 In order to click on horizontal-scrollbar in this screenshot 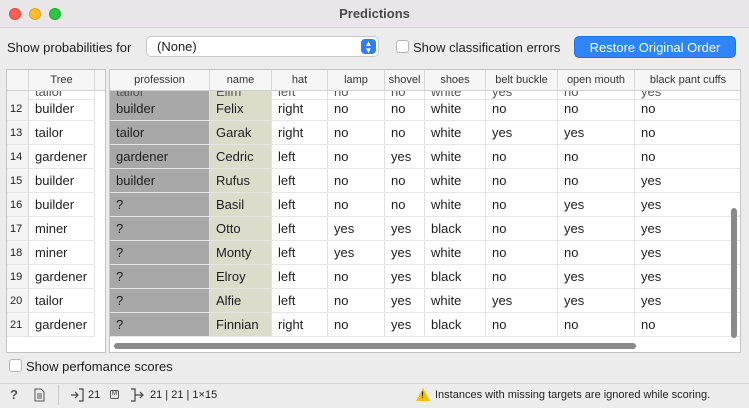, I will do `click(375, 346)`.